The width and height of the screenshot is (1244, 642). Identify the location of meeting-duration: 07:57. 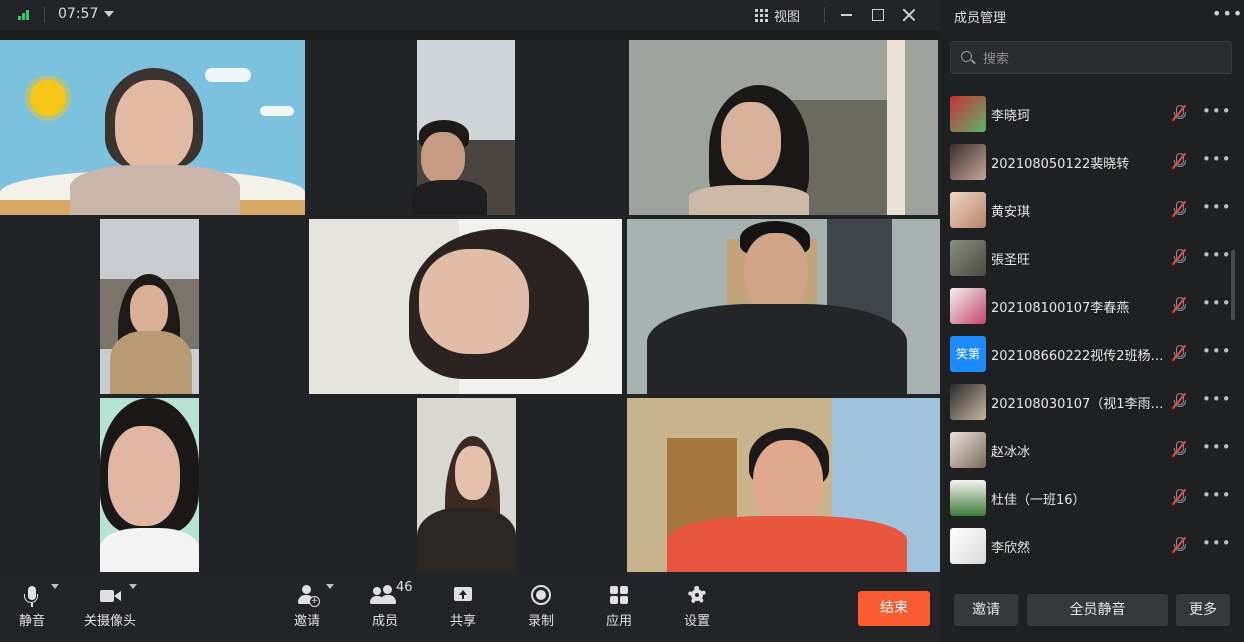
(78, 14).